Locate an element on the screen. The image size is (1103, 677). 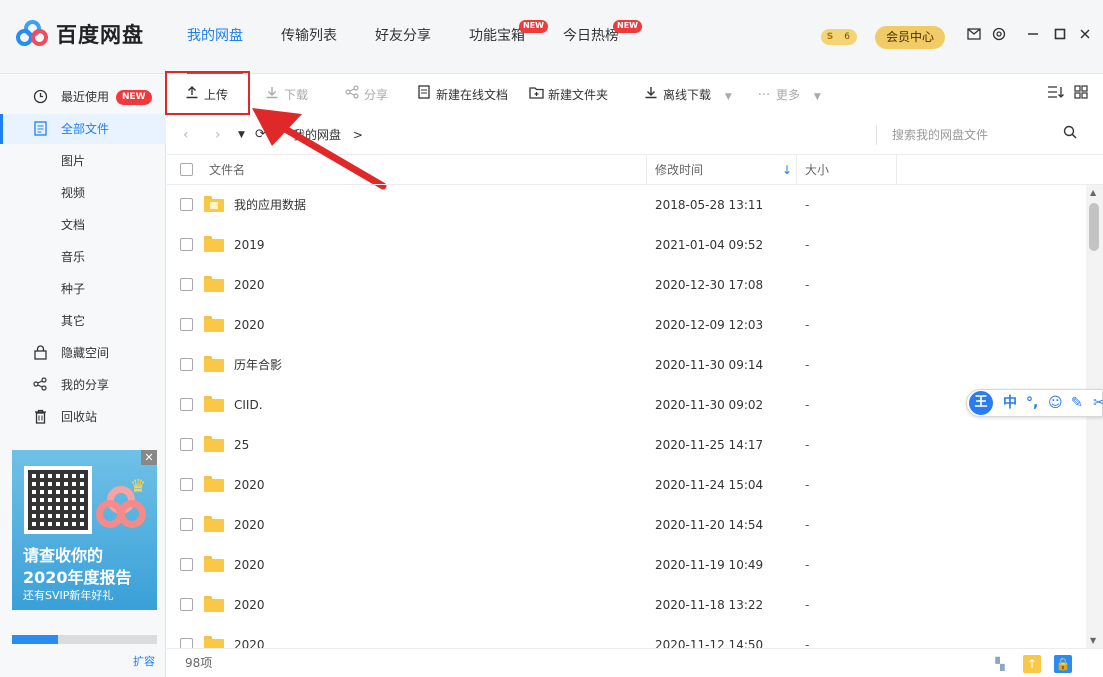
sidebar-item-hidden-space: 隐藏空间 is located at coordinates (83, 353).